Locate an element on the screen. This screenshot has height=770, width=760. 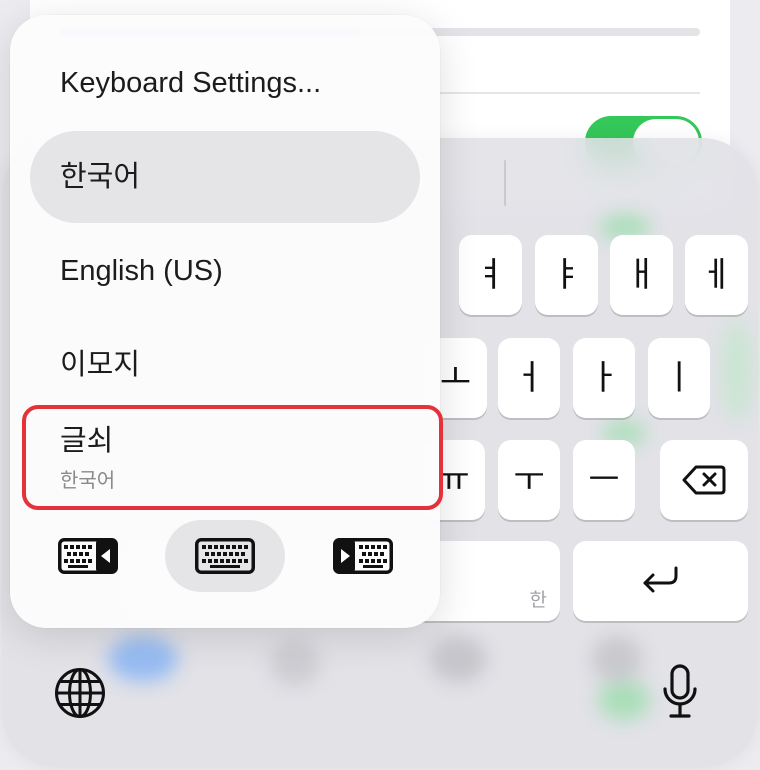
key-a: ㅏ is located at coordinates (604, 378).